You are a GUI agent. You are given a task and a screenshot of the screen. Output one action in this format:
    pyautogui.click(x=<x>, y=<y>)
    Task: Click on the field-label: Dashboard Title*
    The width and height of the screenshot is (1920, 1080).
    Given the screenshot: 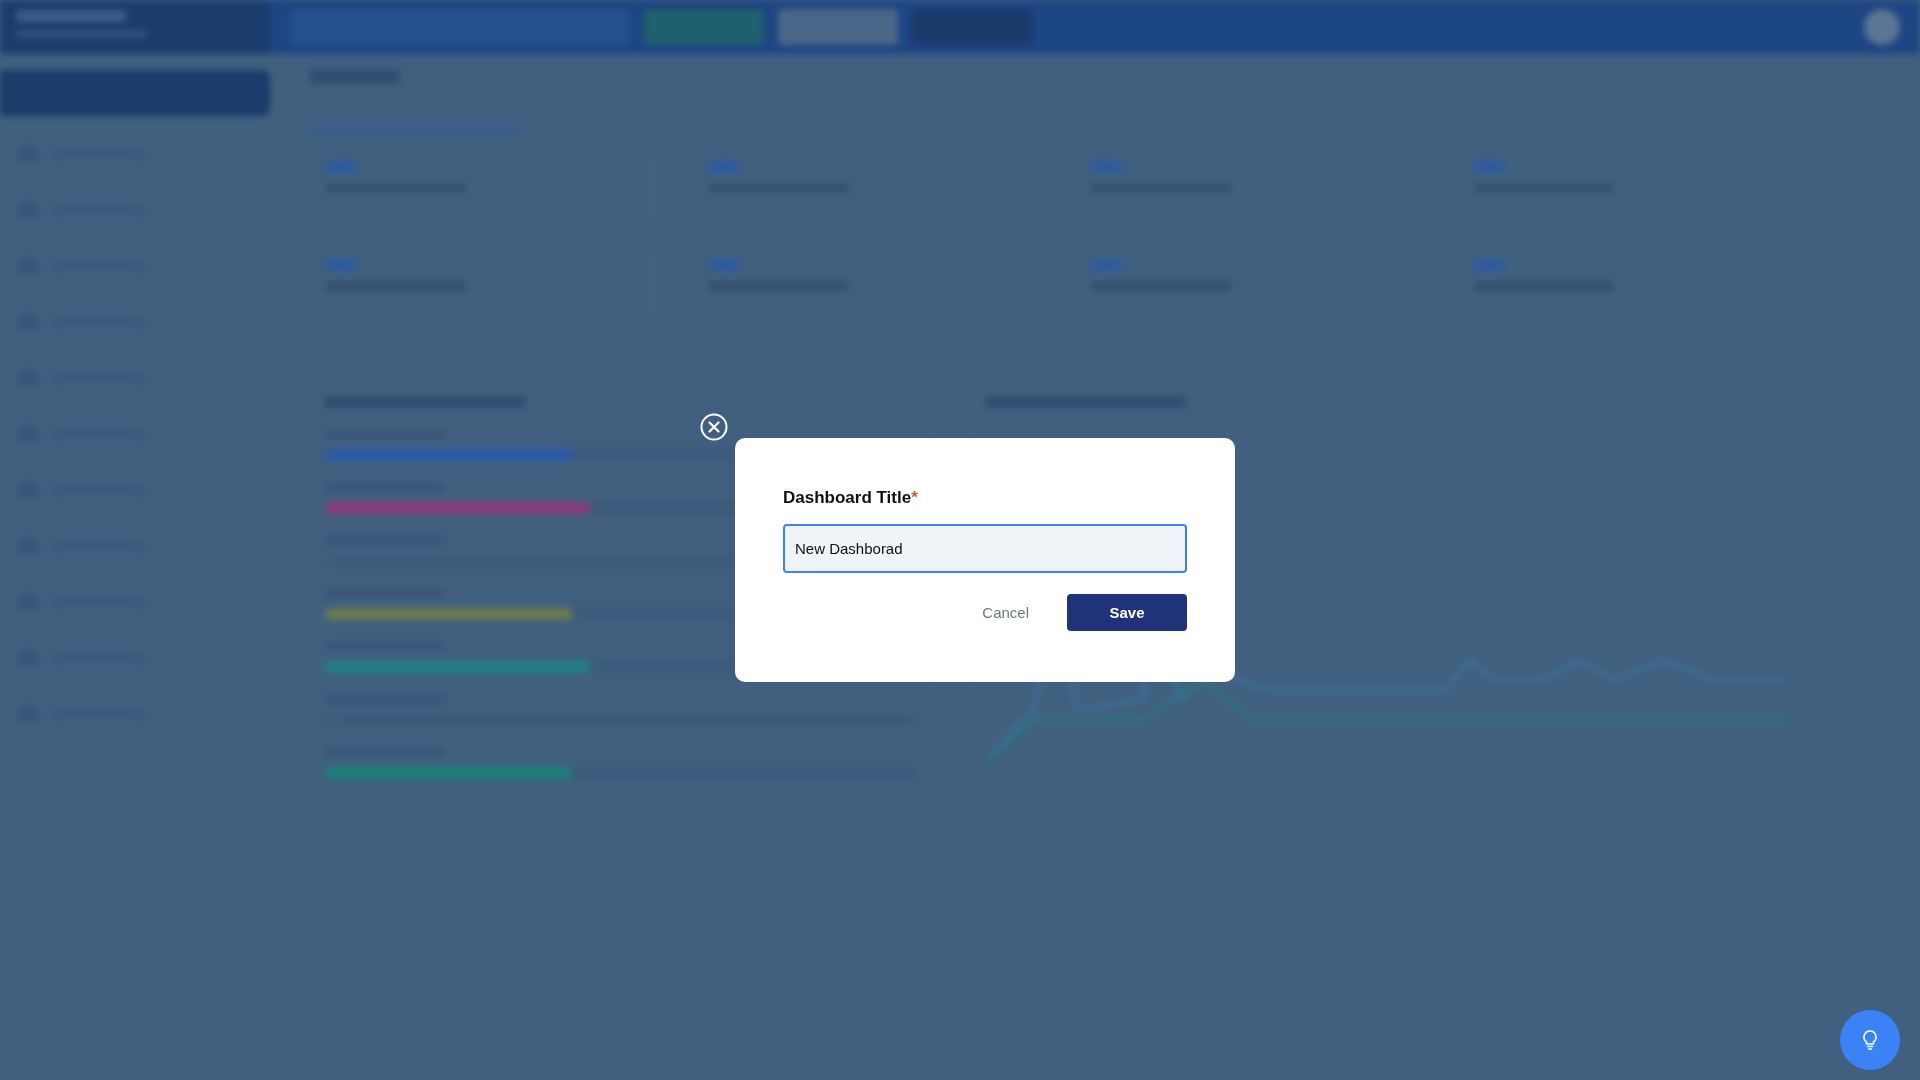 What is the action you would take?
    pyautogui.click(x=851, y=498)
    